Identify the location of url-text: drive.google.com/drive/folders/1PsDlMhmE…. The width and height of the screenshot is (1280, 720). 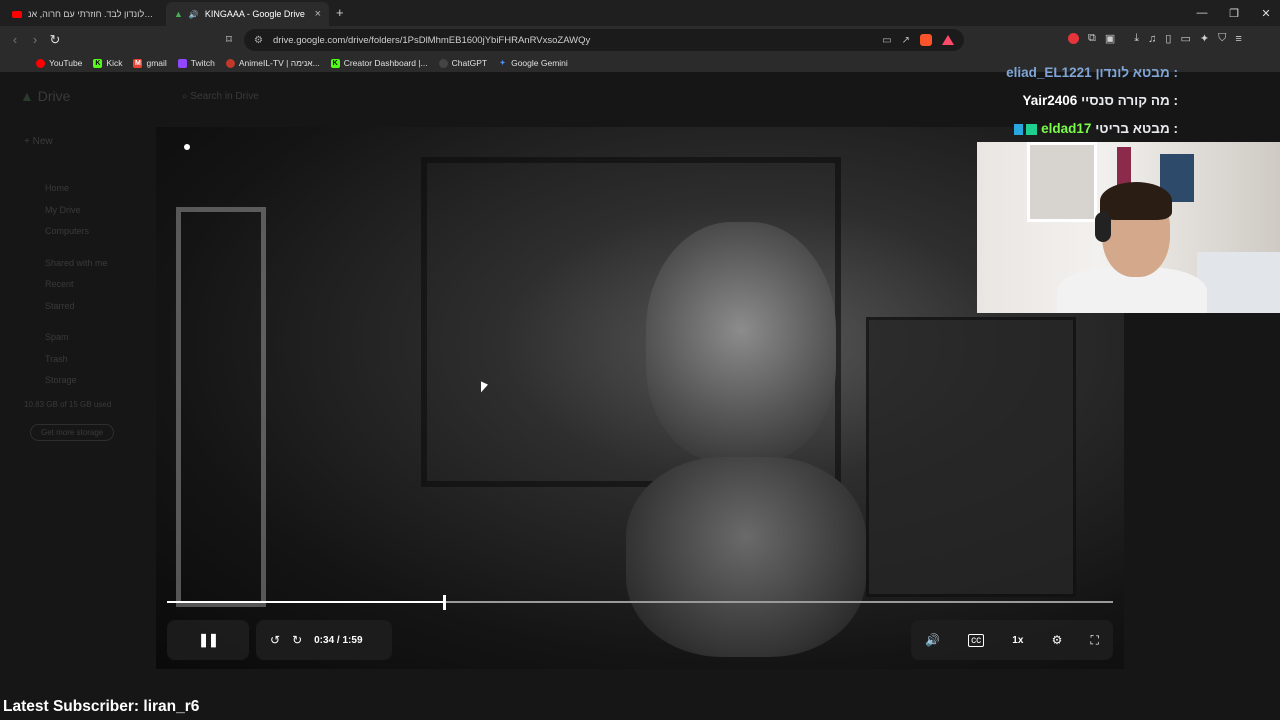
(431, 40).